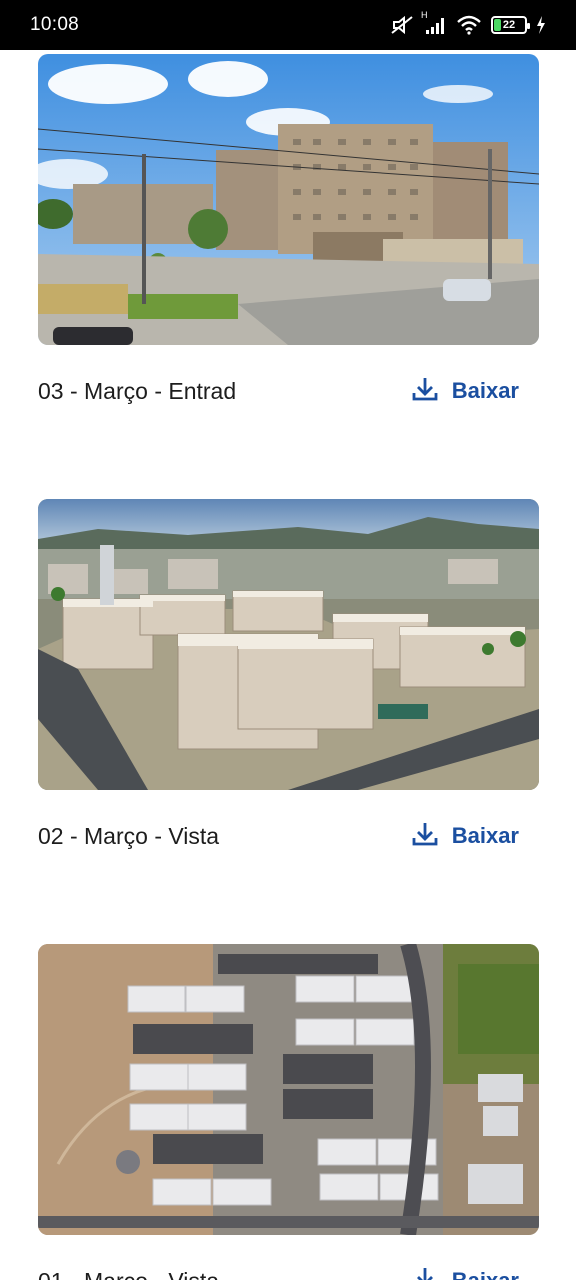  I want to click on wifi-icon, so click(469, 25).